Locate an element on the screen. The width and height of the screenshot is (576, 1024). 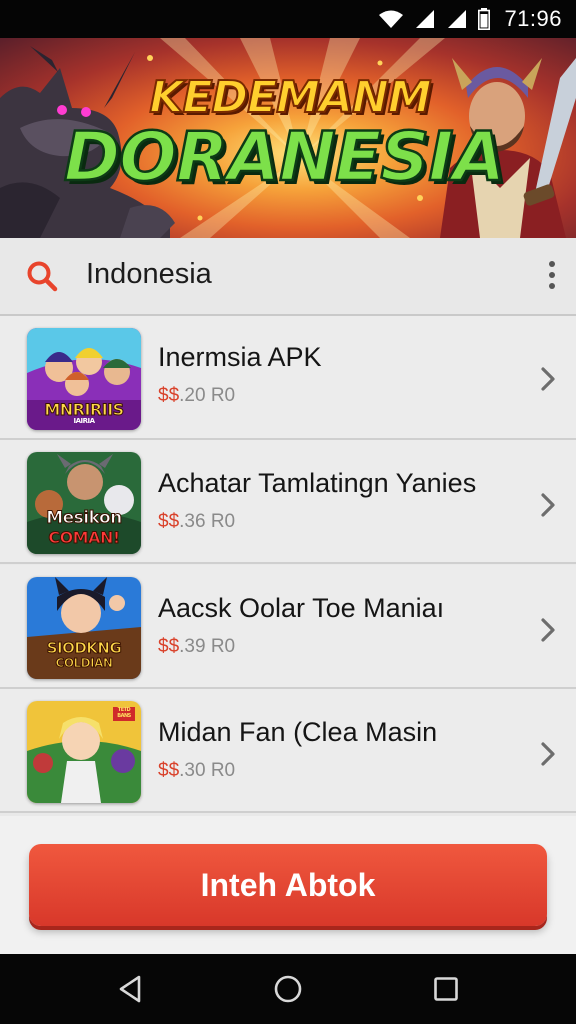
list-item: MNRIRIIS IAIRIA Inermsia APK $$.20 R0 is located at coordinates (288, 378).